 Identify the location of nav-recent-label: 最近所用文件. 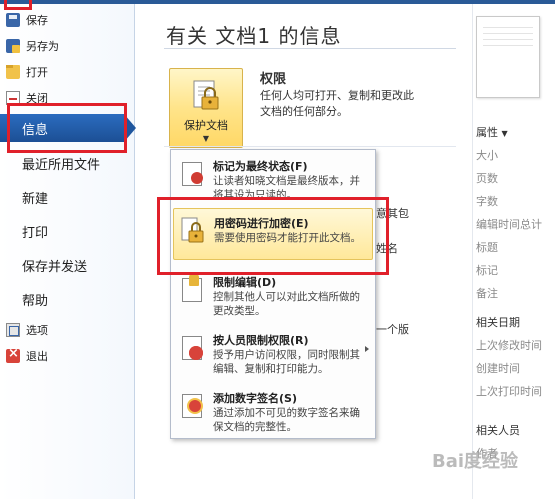
(61, 165).